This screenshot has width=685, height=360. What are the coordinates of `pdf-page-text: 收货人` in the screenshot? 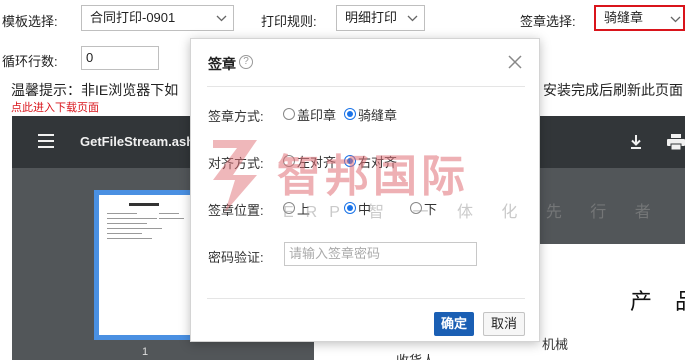 It's located at (415, 355).